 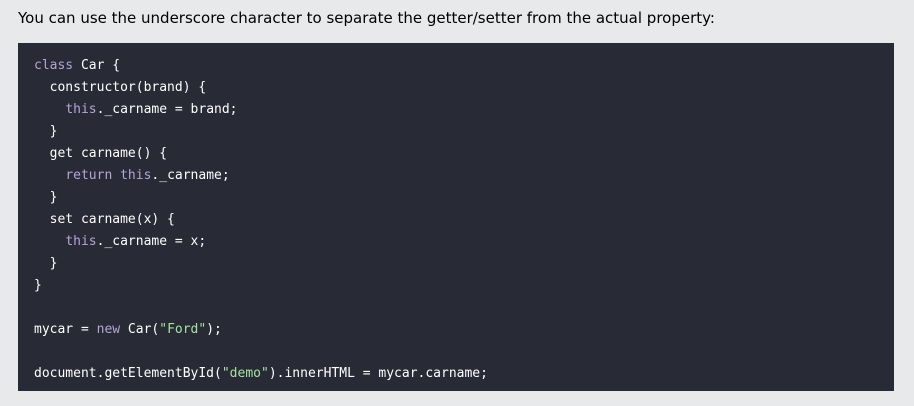 I want to click on code-line: class Car {, so click(x=464, y=66).